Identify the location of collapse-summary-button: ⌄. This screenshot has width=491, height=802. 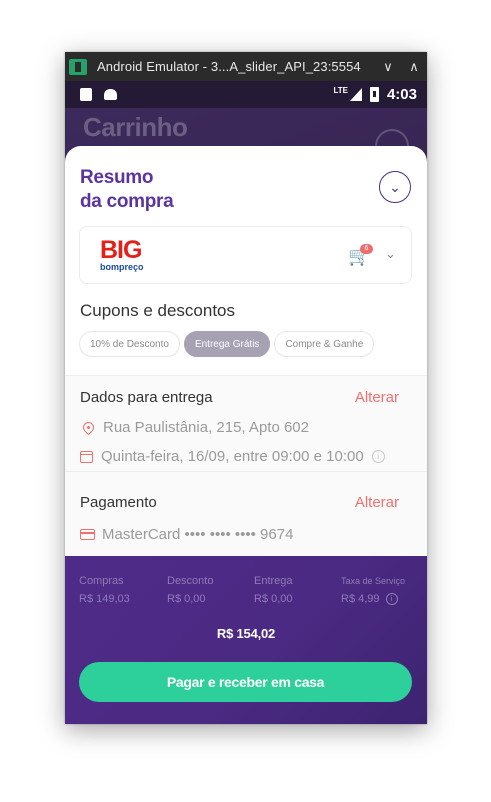
(395, 187).